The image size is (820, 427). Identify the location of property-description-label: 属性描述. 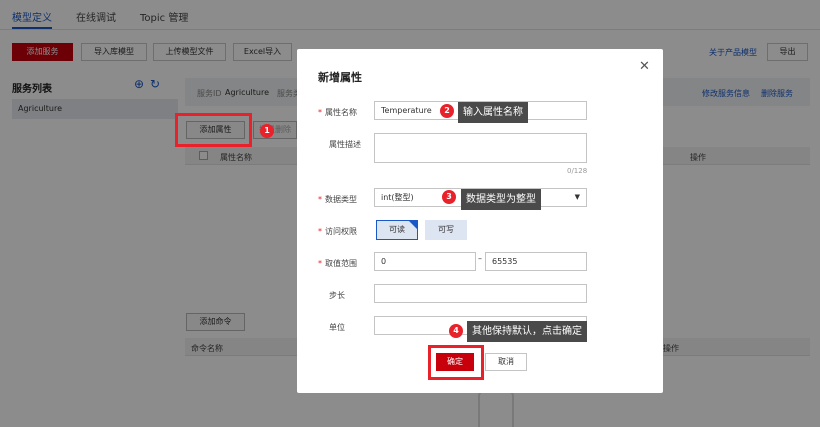
(345, 144).